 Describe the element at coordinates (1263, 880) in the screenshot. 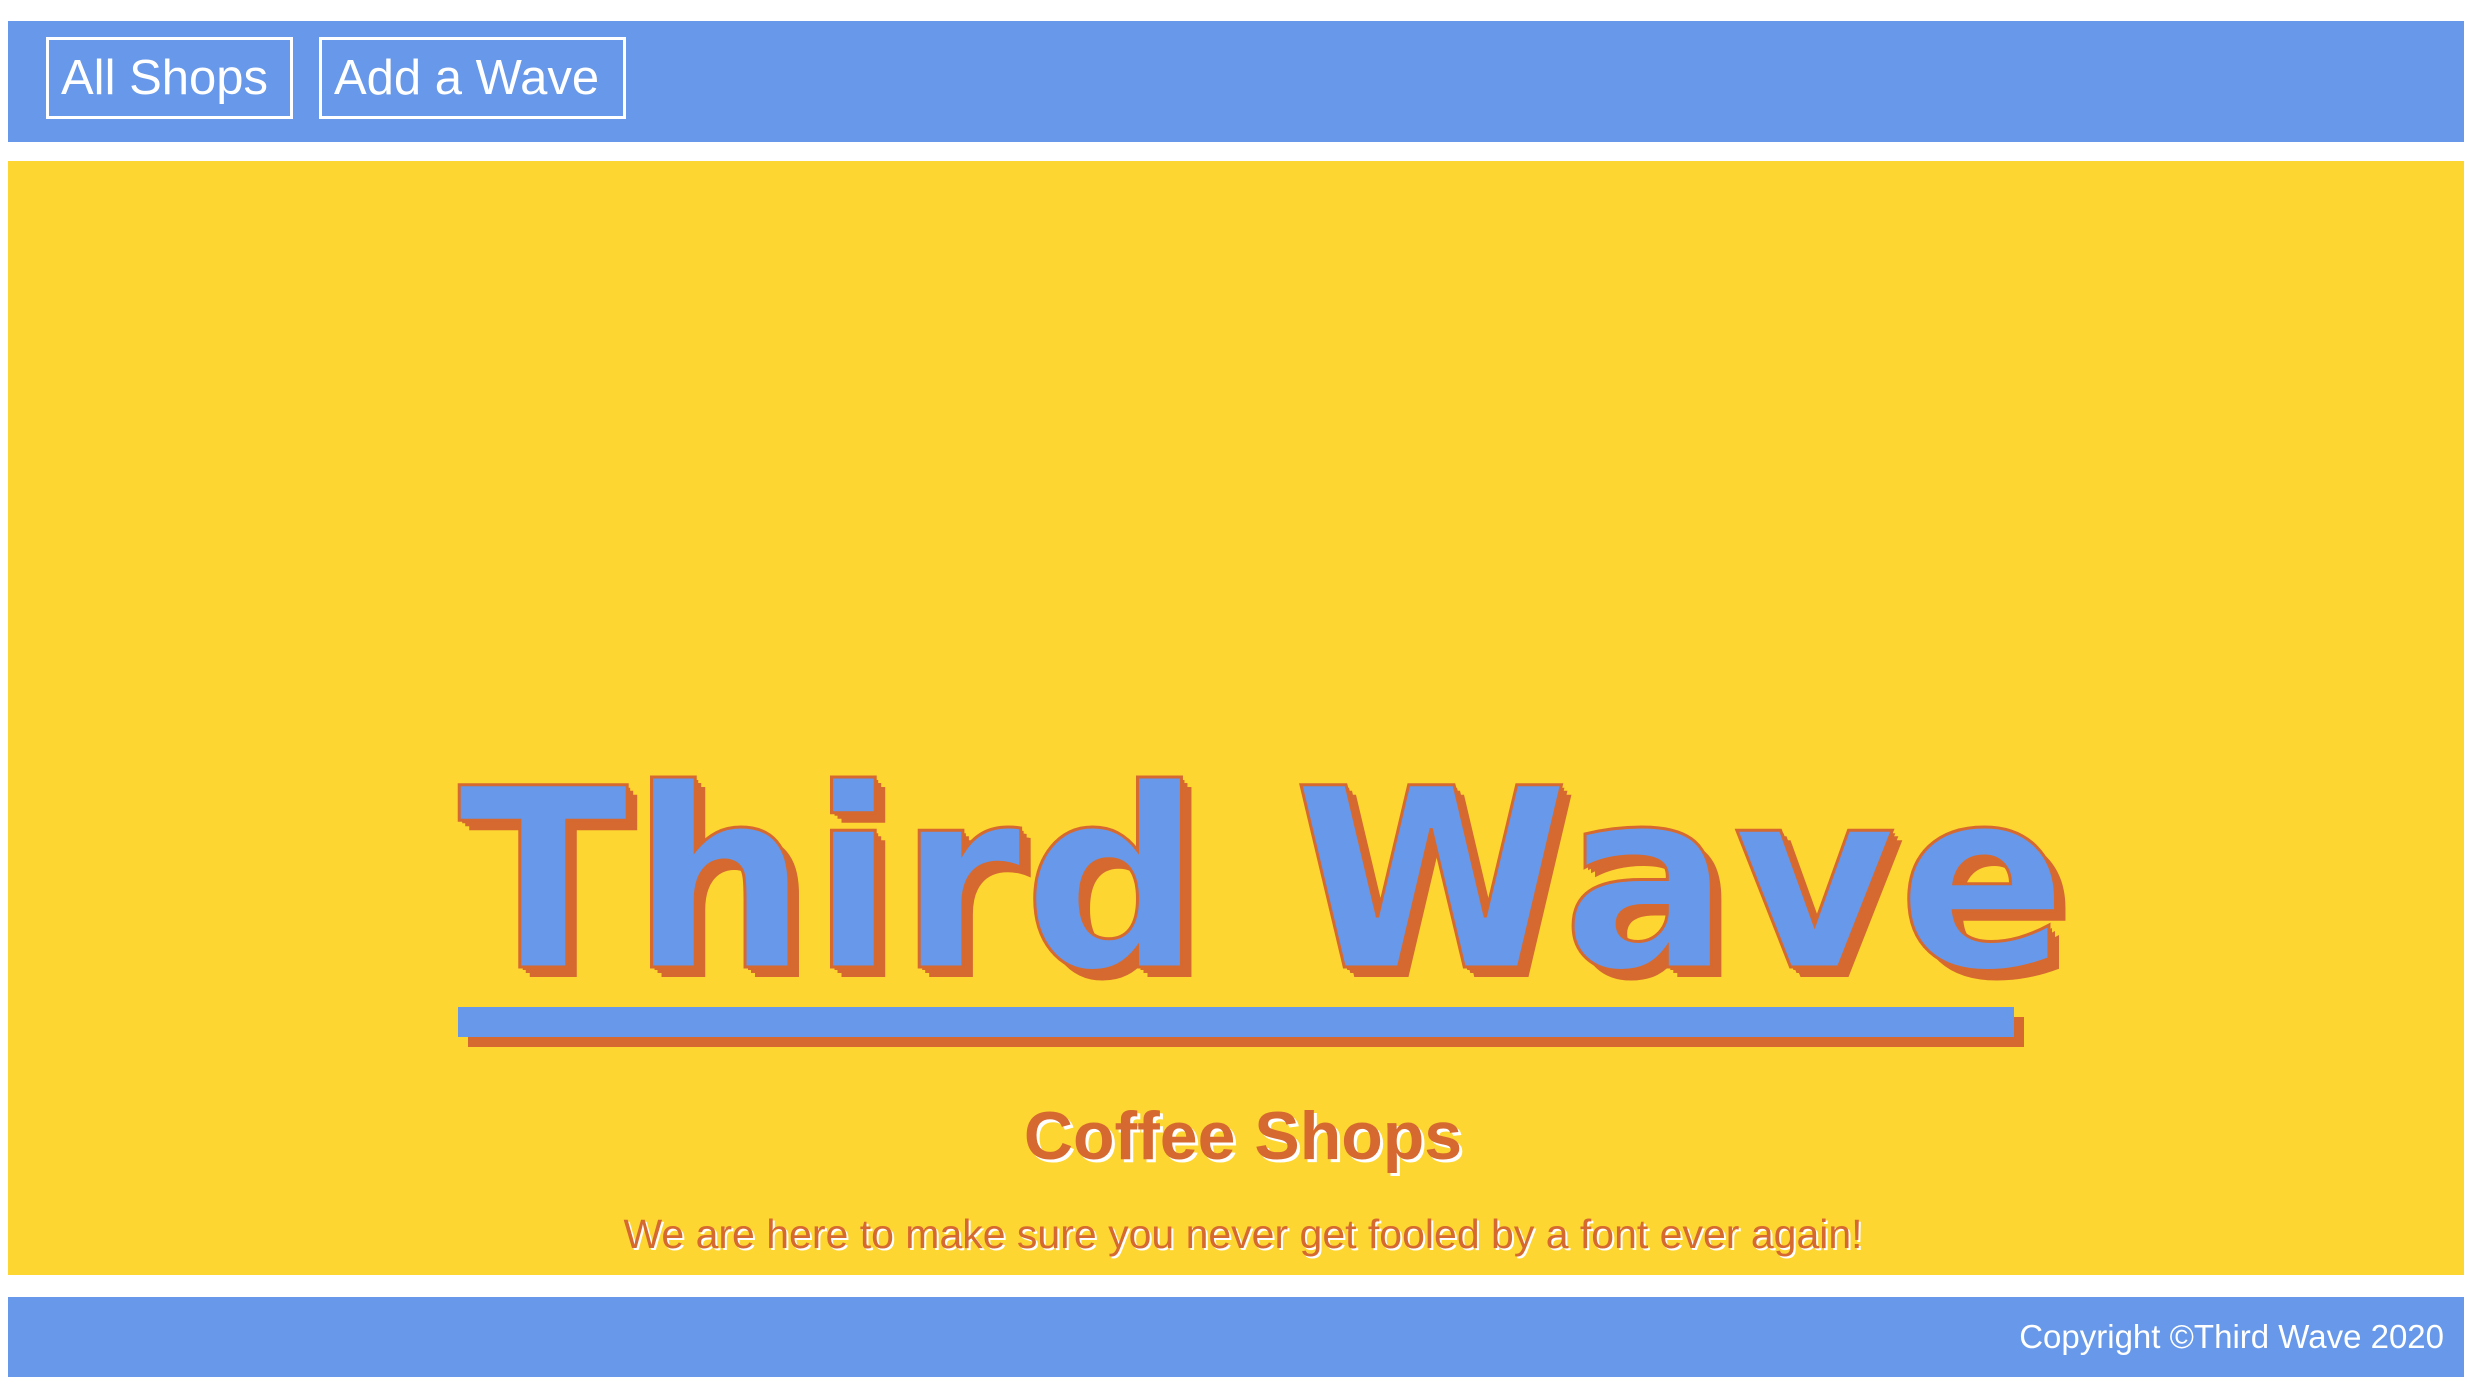

I see `hero-title: Third Wave` at that location.